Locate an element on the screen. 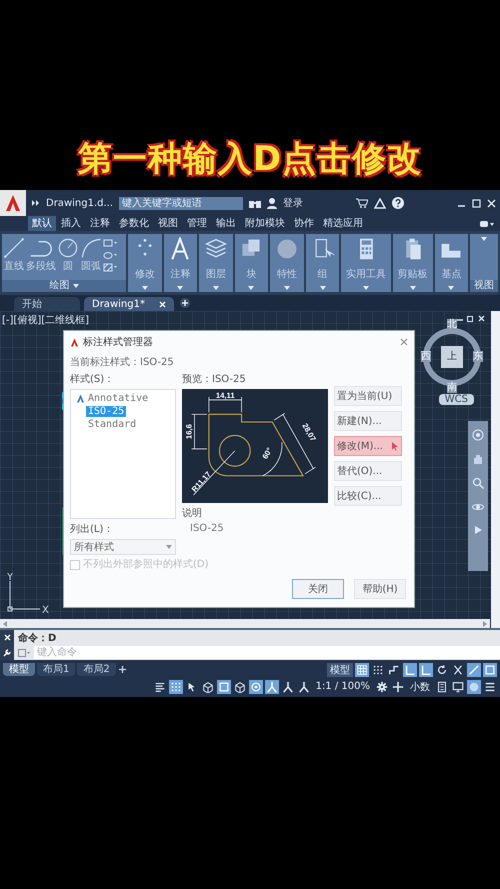  ribbon-tab: 精选应用 is located at coordinates (343, 223).